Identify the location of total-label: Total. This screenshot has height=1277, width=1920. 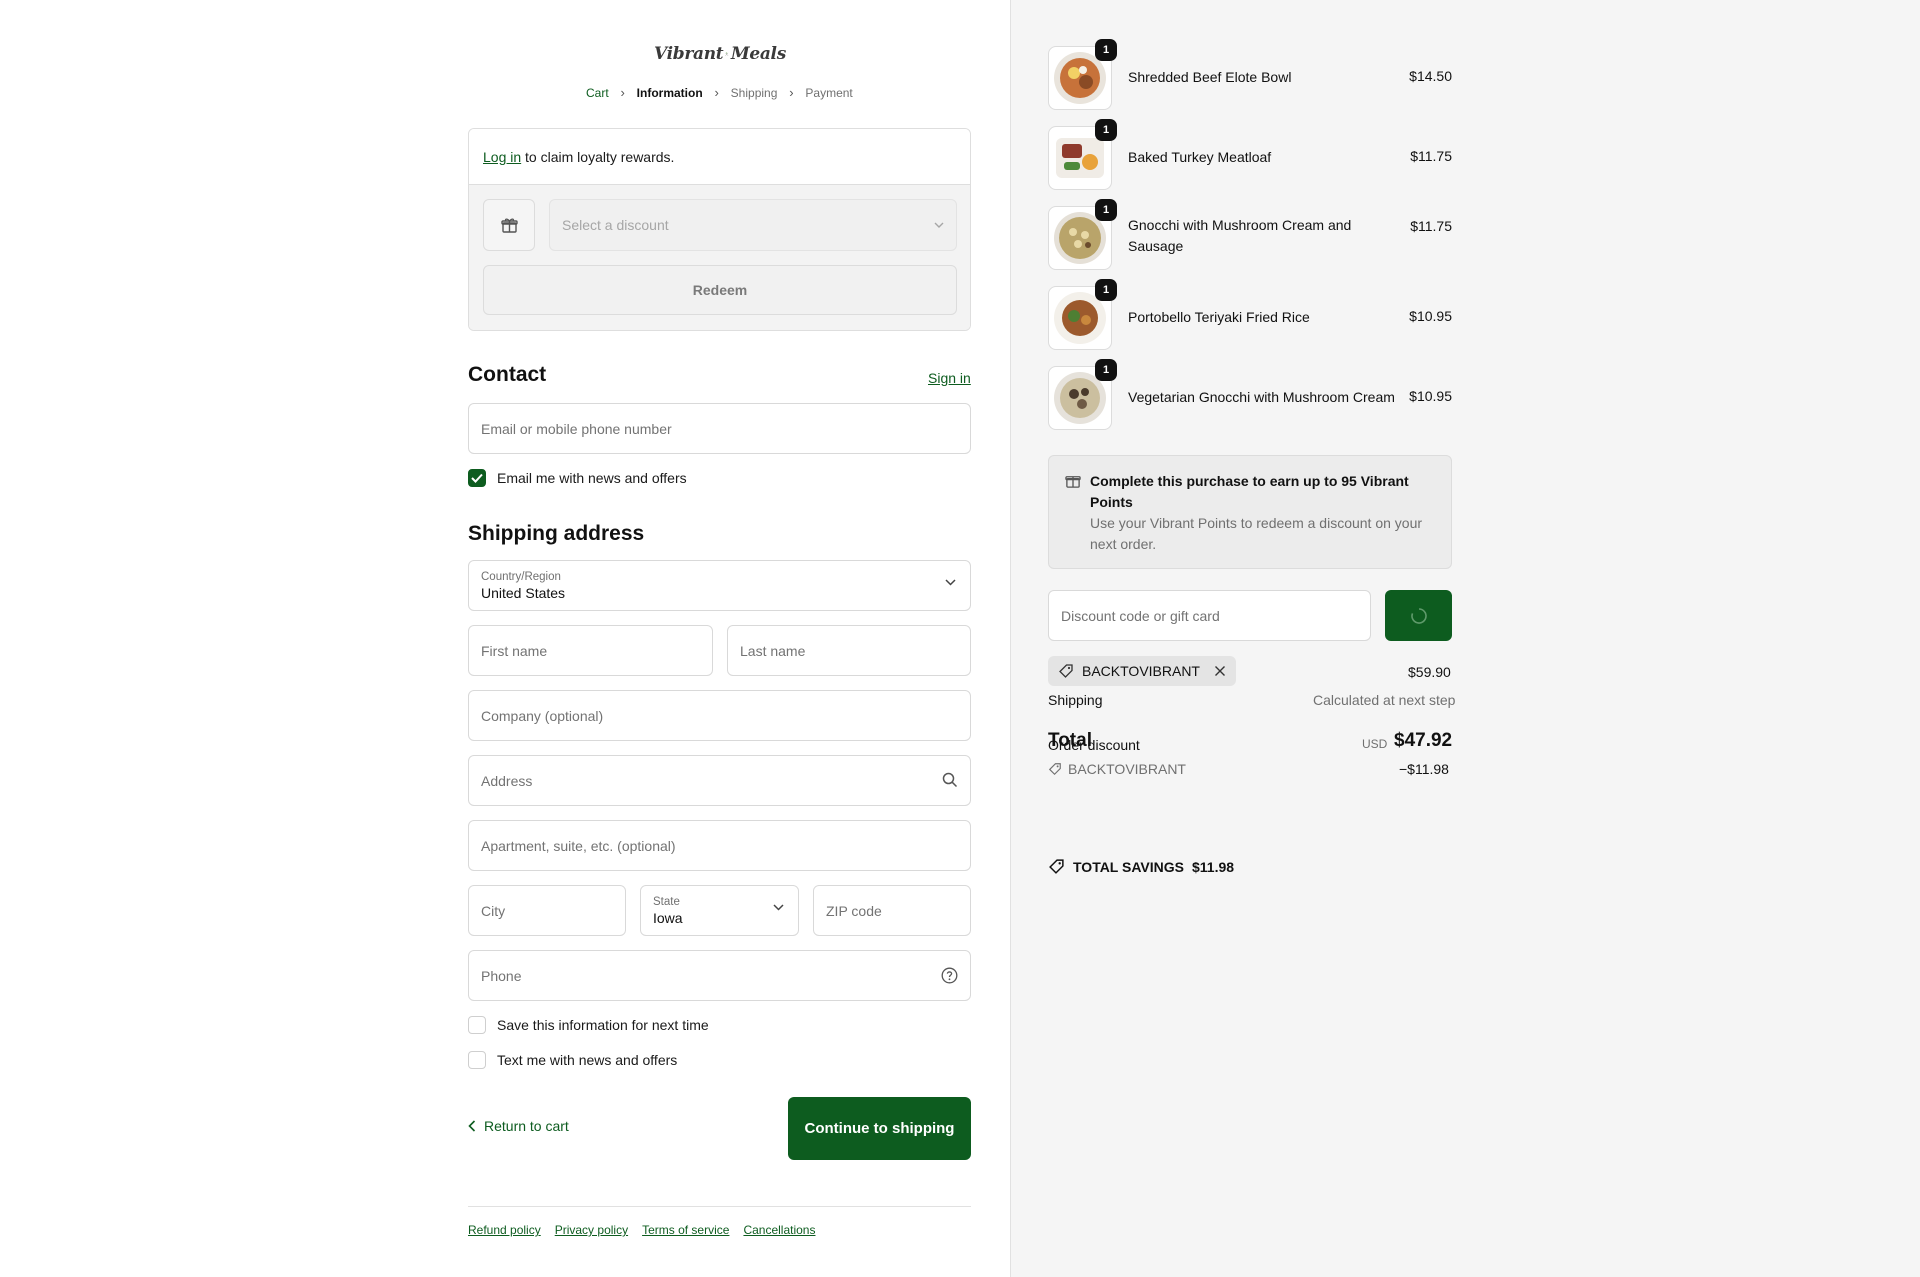
(1070, 740).